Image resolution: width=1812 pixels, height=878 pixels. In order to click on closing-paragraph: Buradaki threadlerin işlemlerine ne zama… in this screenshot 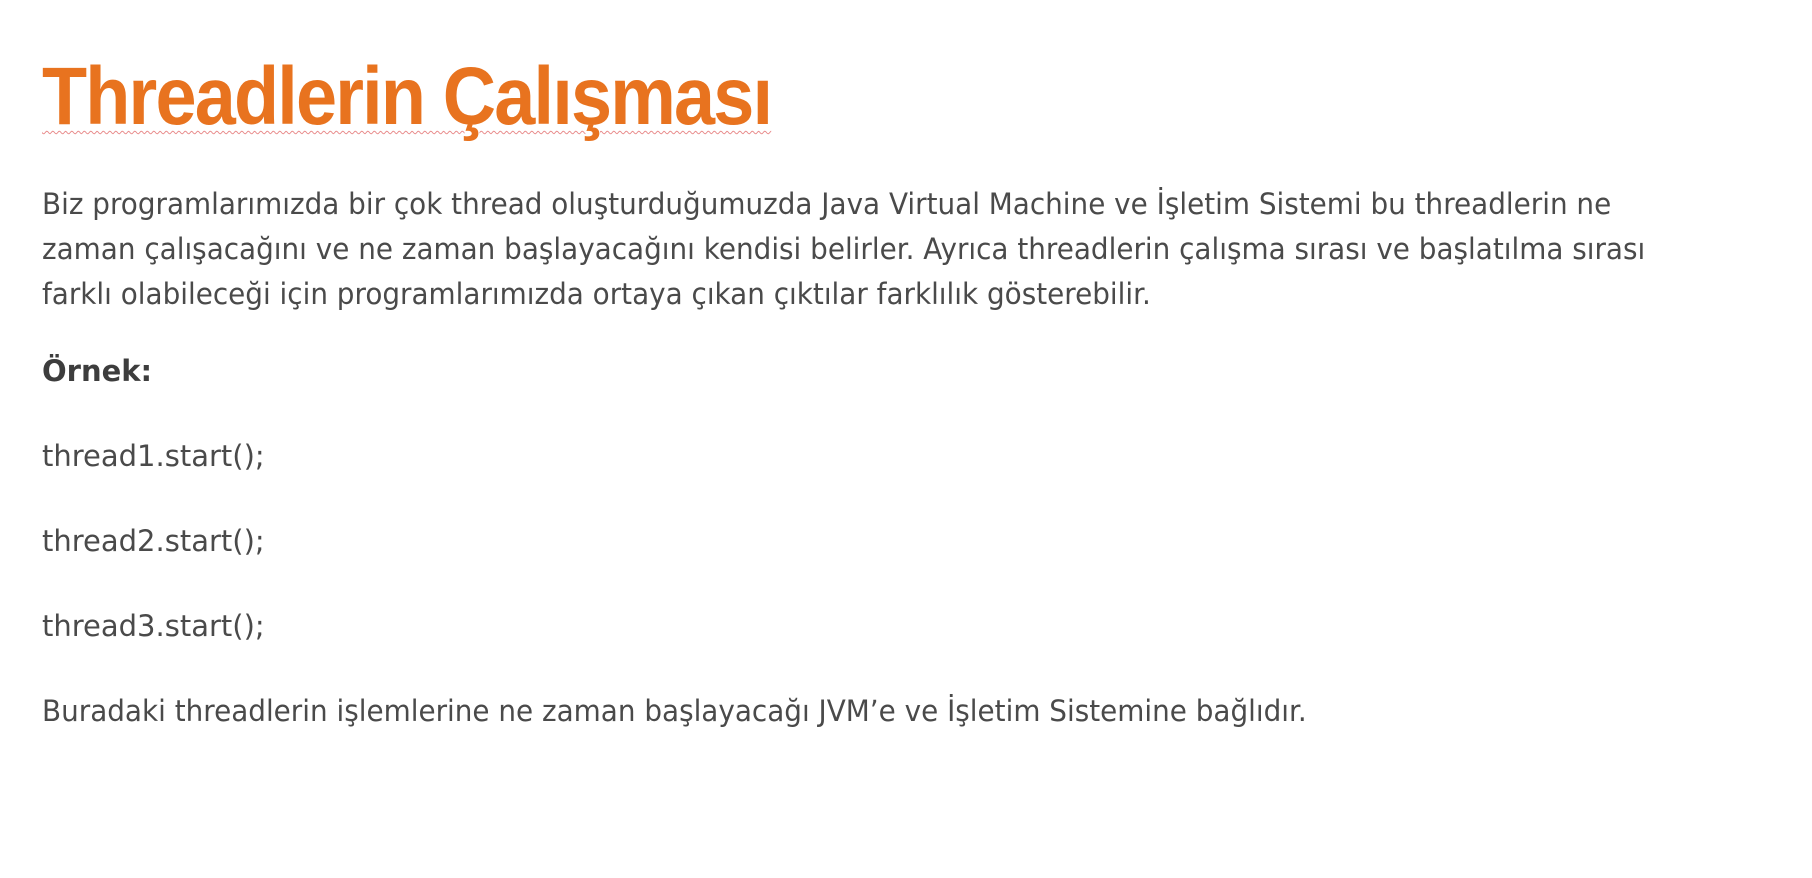, I will do `click(674, 711)`.